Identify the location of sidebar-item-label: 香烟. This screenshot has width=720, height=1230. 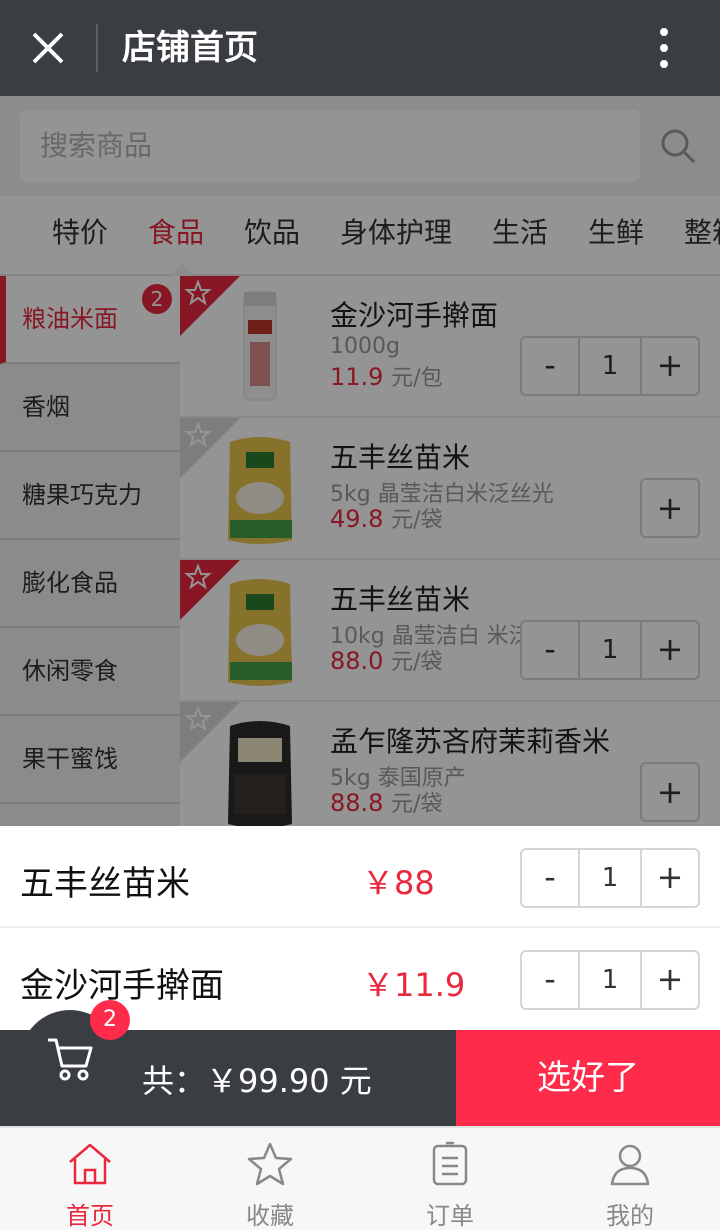
(46, 407).